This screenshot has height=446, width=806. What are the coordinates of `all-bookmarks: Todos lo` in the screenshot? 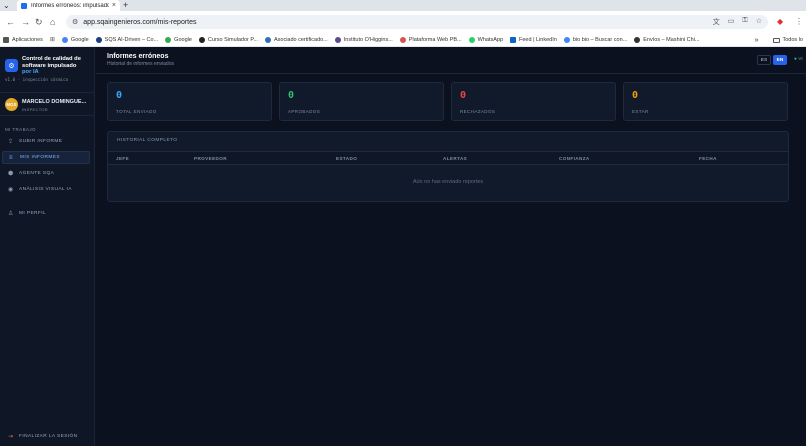 It's located at (793, 40).